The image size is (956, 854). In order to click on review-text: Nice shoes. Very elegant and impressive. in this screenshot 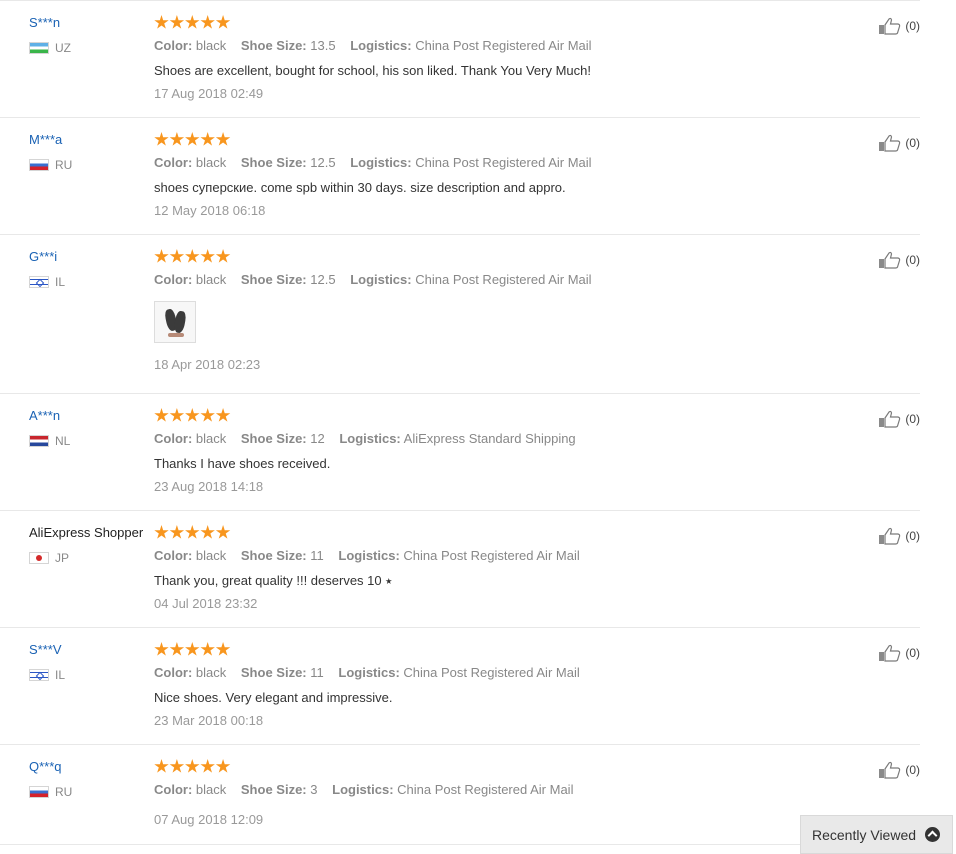, I will do `click(273, 697)`.